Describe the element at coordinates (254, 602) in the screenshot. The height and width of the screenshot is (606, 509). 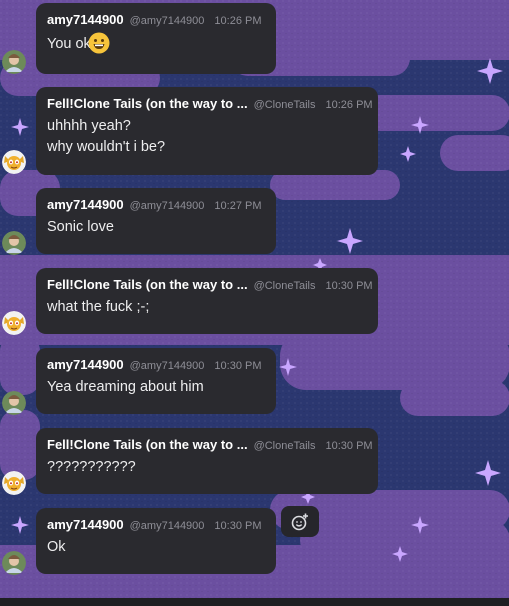
I see `bottom-bar` at that location.